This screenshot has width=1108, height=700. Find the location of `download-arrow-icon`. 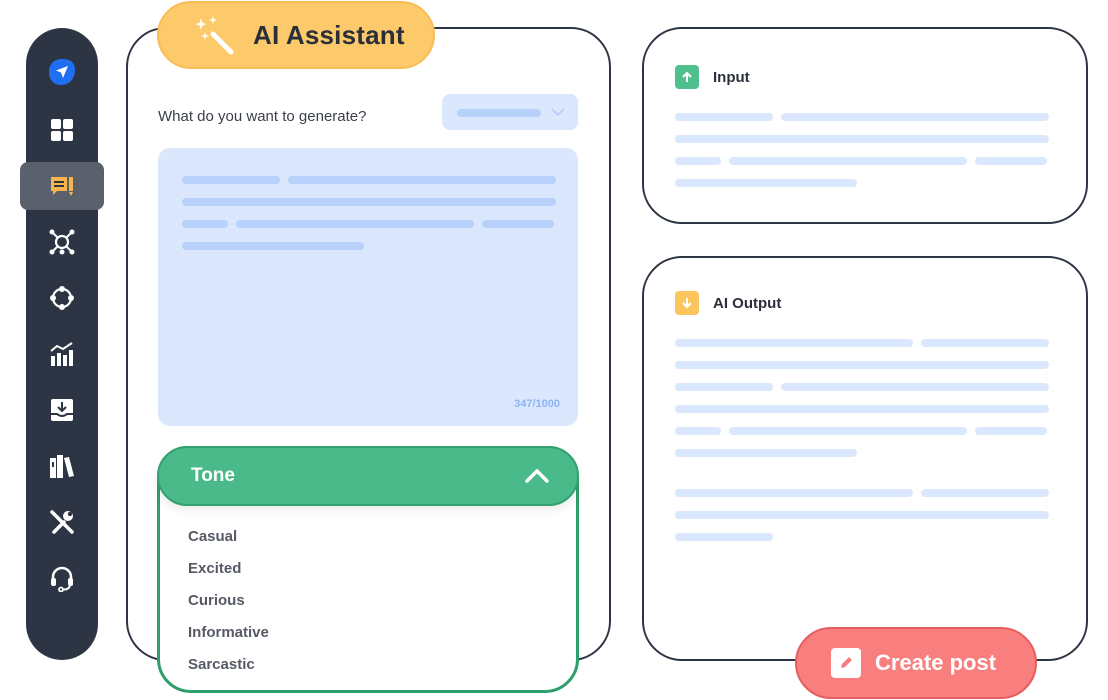

download-arrow-icon is located at coordinates (687, 303).